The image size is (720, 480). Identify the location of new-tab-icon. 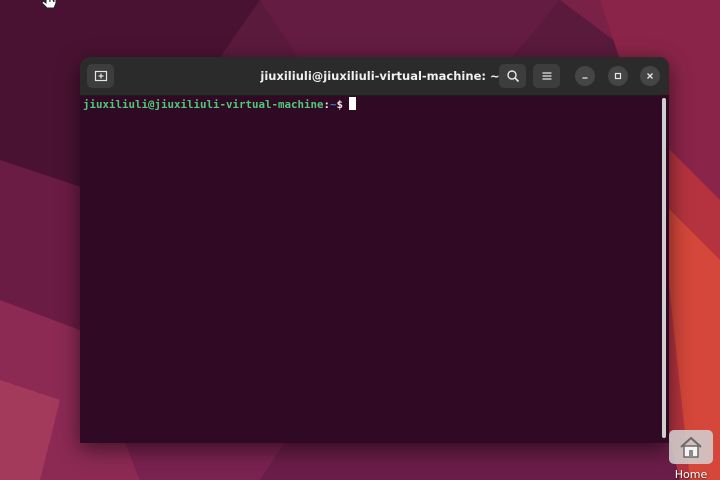
(100, 76).